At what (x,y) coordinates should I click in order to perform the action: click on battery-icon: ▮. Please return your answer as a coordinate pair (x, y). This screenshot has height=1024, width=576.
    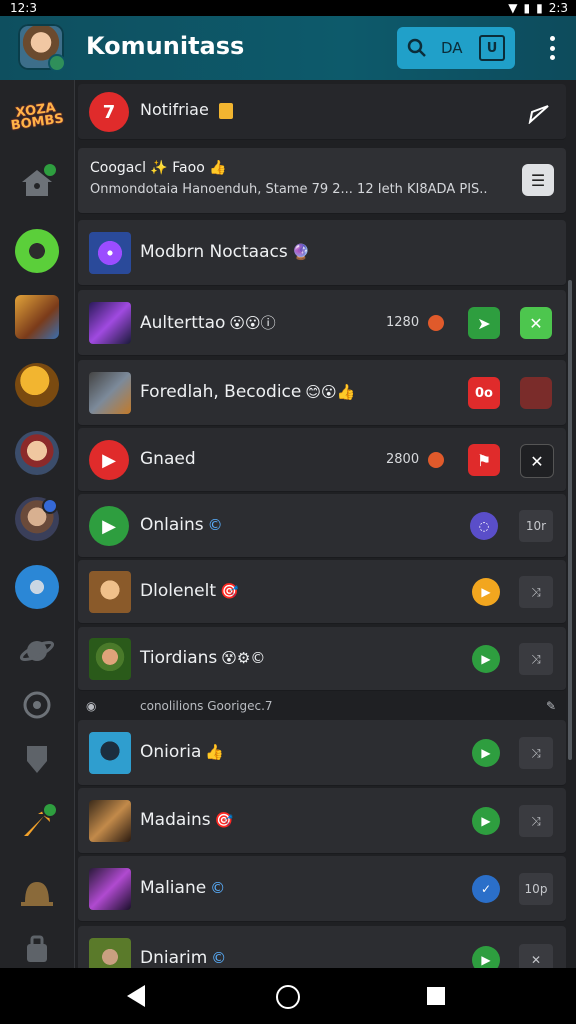
    Looking at the image, I should click on (539, 8).